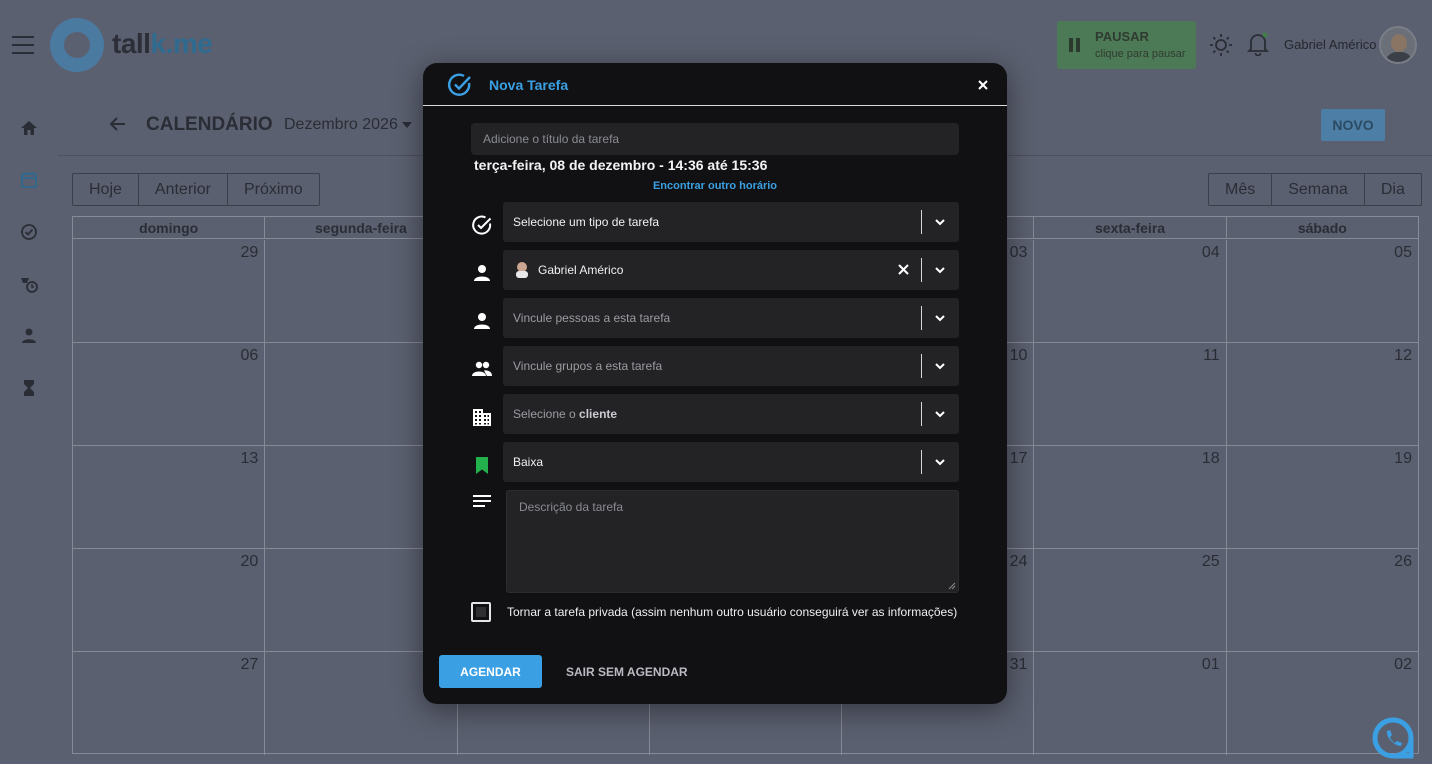 Image resolution: width=1432 pixels, height=764 pixels. I want to click on task-type-select: Selecione um tipo de tarefa, so click(731, 222).